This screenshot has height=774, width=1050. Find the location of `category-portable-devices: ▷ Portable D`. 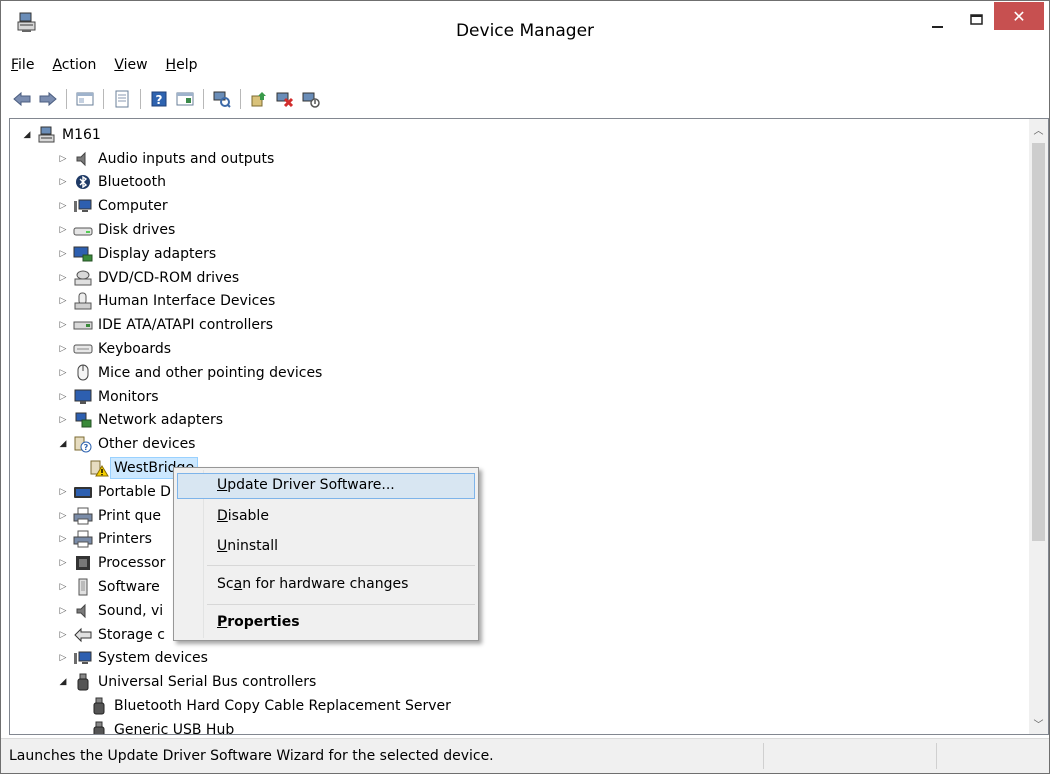

category-portable-devices: ▷ Portable D is located at coordinates (113, 491).